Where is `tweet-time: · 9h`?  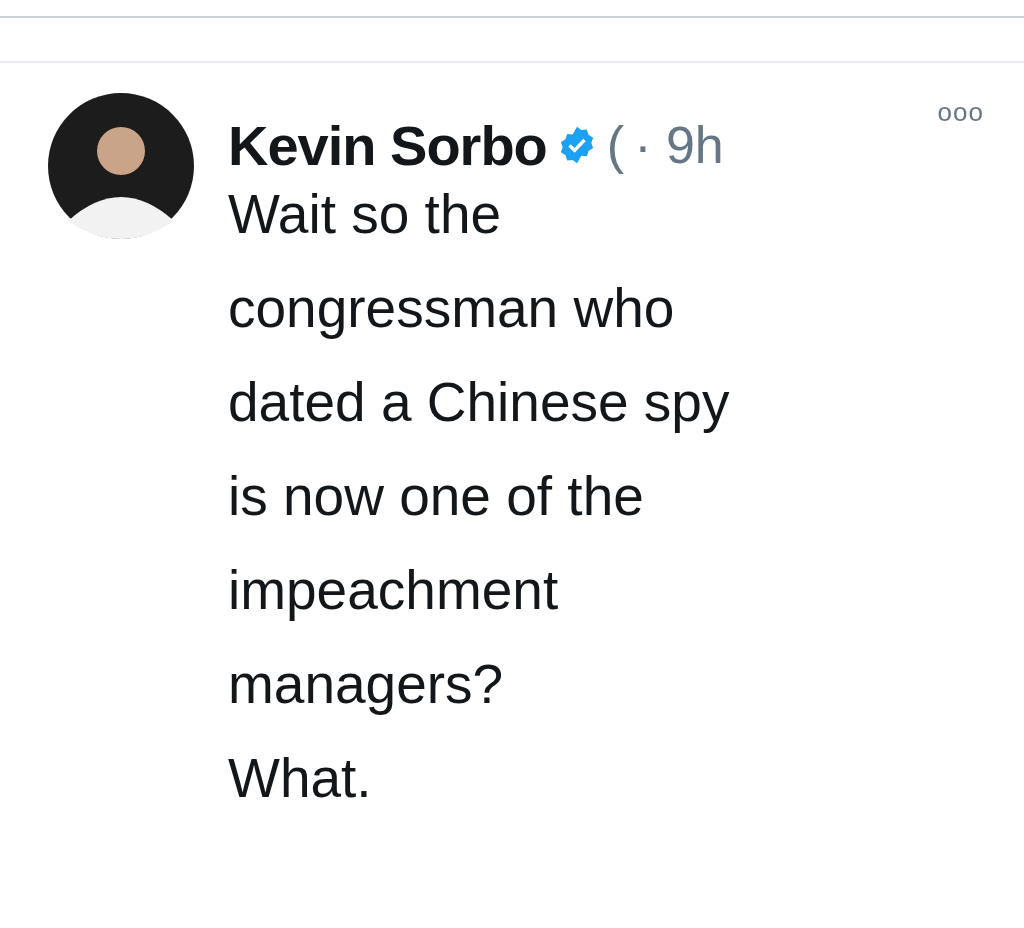 tweet-time: · 9h is located at coordinates (679, 145).